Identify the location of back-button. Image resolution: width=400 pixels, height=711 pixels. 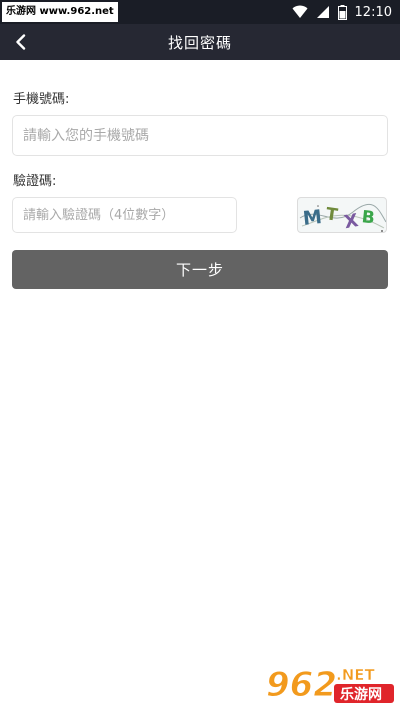
(21, 42).